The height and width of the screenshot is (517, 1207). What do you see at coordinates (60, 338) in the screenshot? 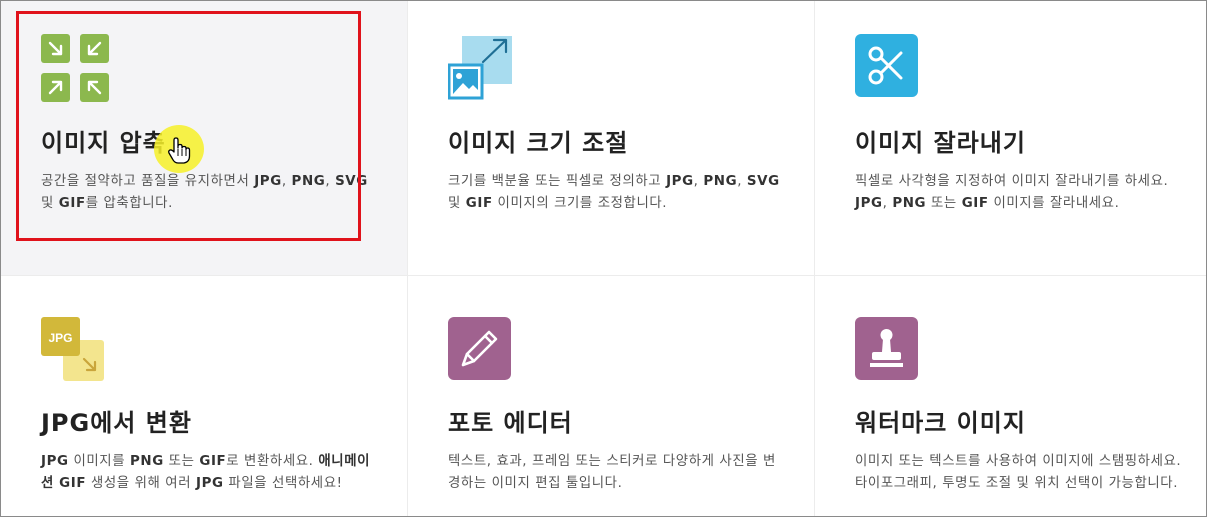
I see `jpg-label: JPG` at bounding box center [60, 338].